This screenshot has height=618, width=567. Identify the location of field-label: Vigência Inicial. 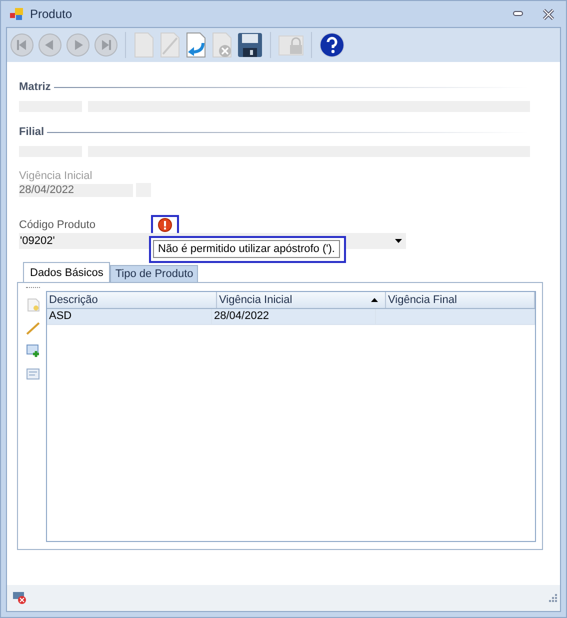
(56, 176).